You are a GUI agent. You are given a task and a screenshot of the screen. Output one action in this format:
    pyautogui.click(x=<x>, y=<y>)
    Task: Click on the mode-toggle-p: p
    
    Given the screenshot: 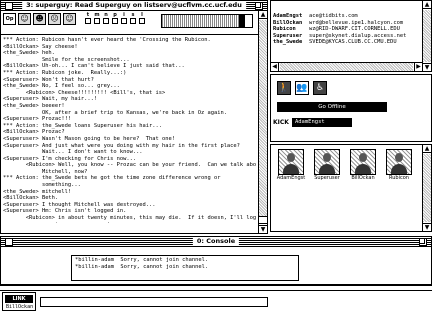 What is the action you would take?
    pyautogui.click(x=115, y=18)
    